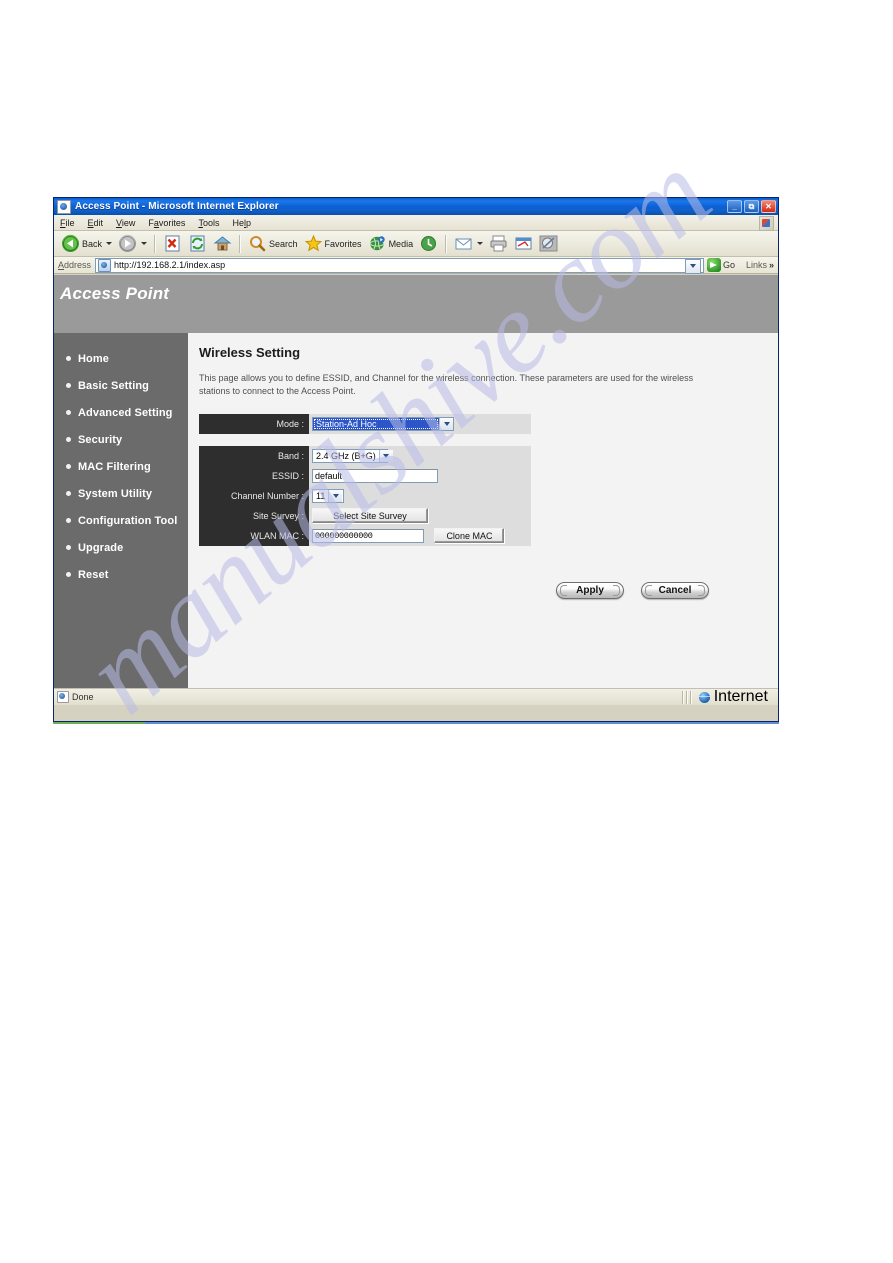 The width and height of the screenshot is (893, 1263). I want to click on home-button, so click(222, 244).